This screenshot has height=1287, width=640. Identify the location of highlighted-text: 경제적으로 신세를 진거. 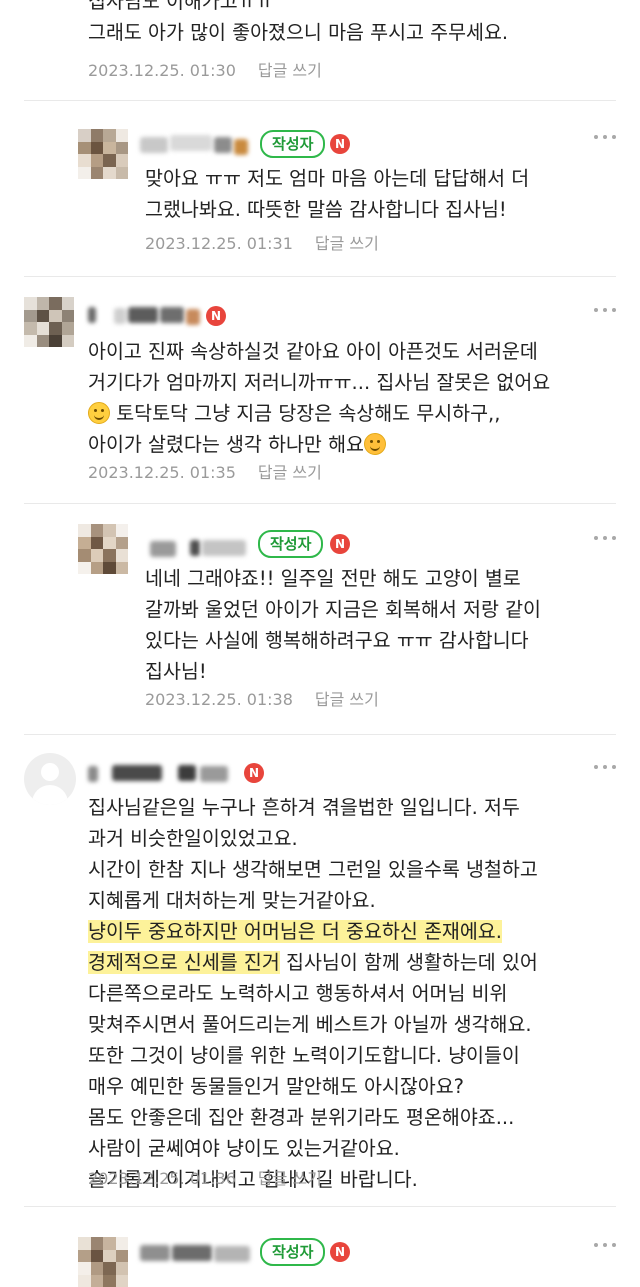
(184, 962).